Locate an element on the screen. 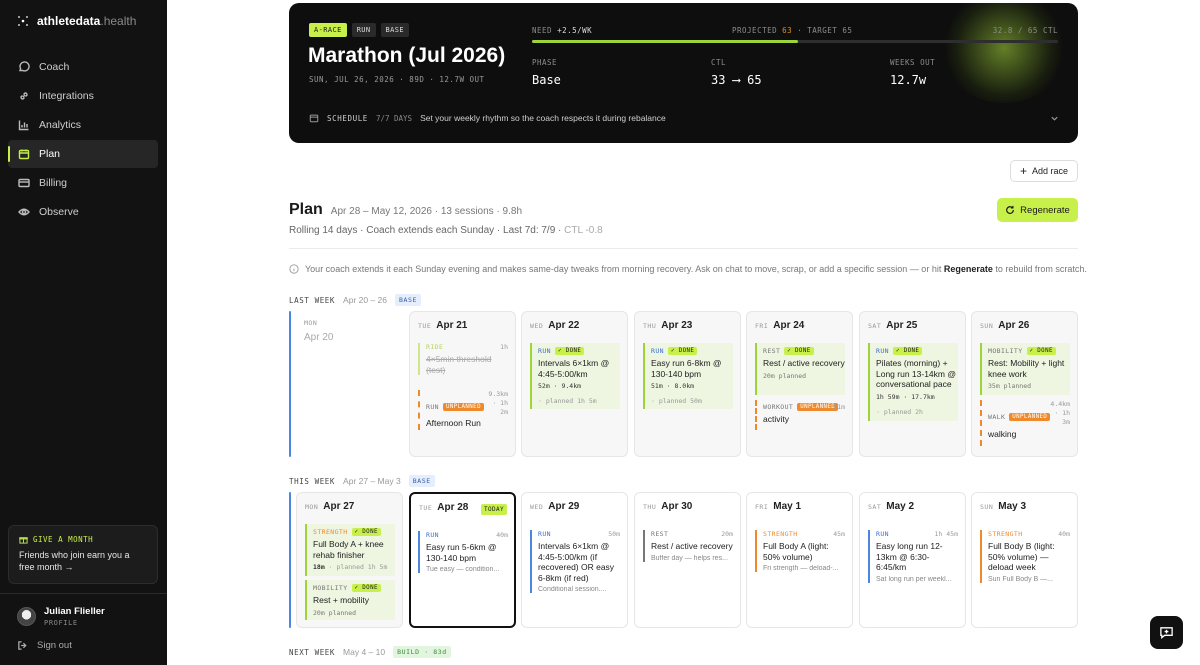  nav-observe: Observe is located at coordinates (83, 212).